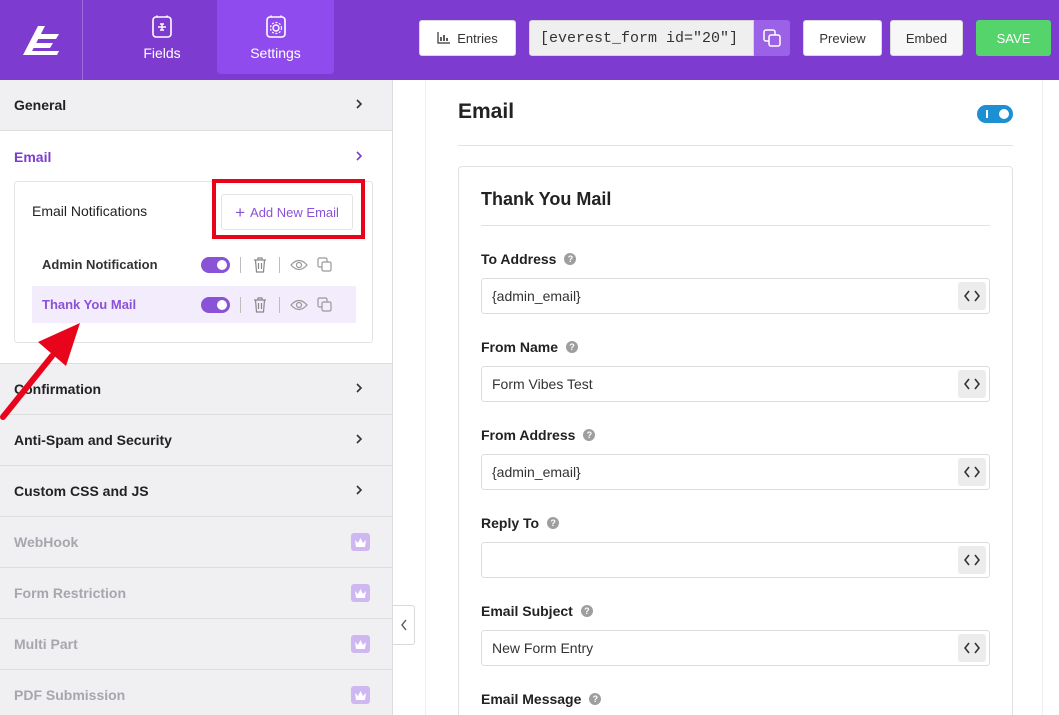 Image resolution: width=1059 pixels, height=715 pixels. What do you see at coordinates (520, 347) in the screenshot?
I see `field-label-text: From Name` at bounding box center [520, 347].